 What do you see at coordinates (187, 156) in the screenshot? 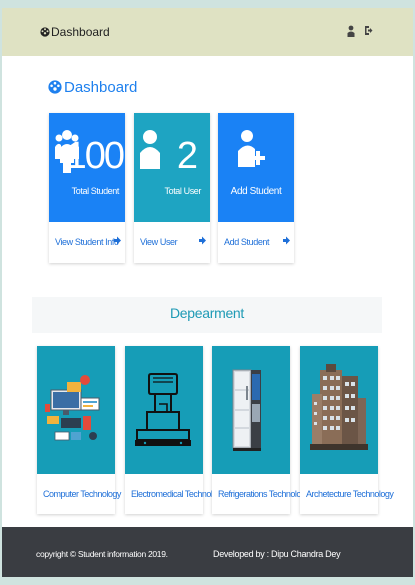
I see `card-number: 2` at bounding box center [187, 156].